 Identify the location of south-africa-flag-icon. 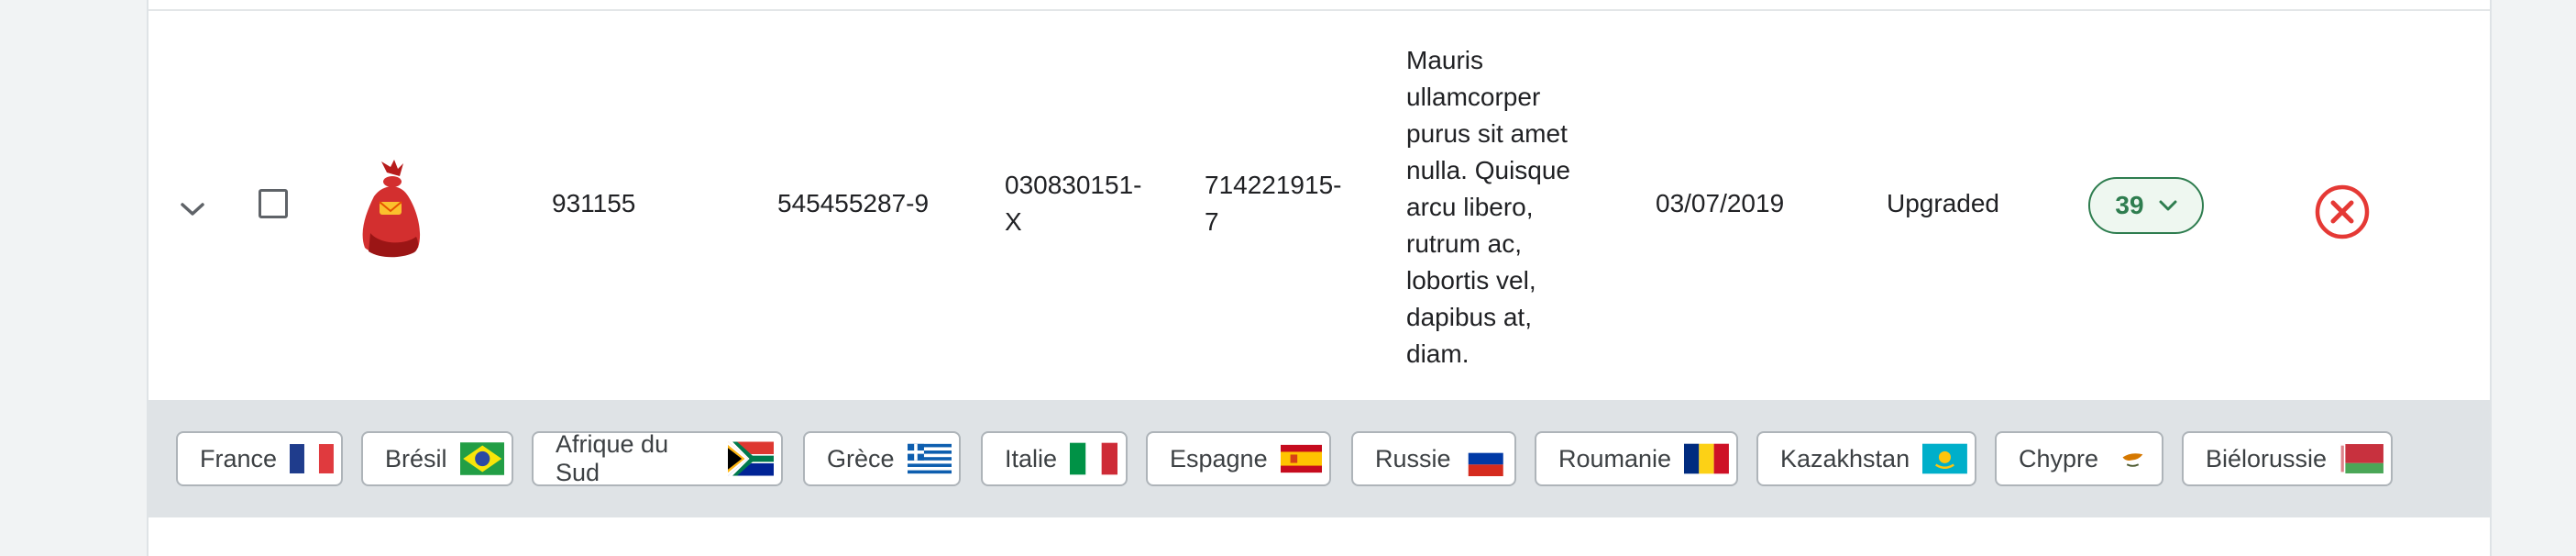
(750, 458).